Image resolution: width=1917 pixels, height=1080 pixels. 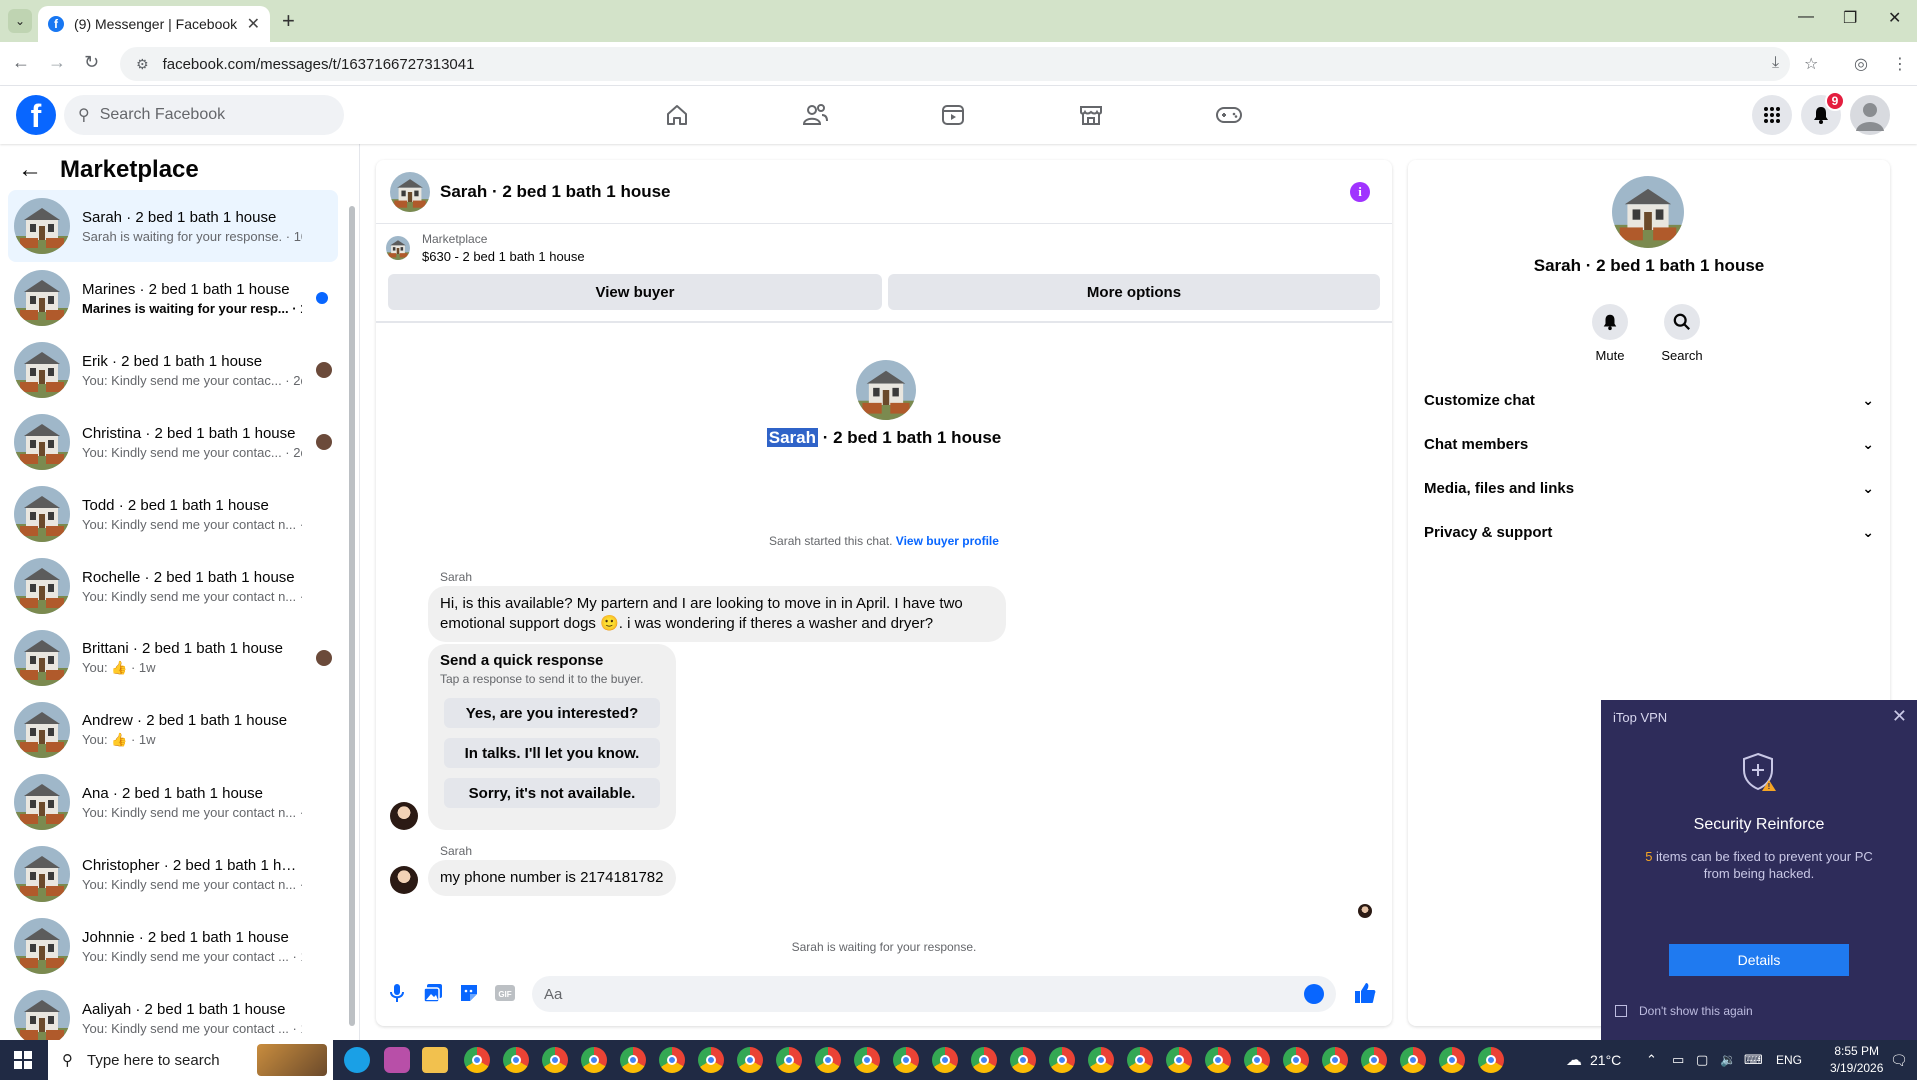 I want to click on clock: 8:55 PM 3/19/2026, so click(x=1856, y=1060).